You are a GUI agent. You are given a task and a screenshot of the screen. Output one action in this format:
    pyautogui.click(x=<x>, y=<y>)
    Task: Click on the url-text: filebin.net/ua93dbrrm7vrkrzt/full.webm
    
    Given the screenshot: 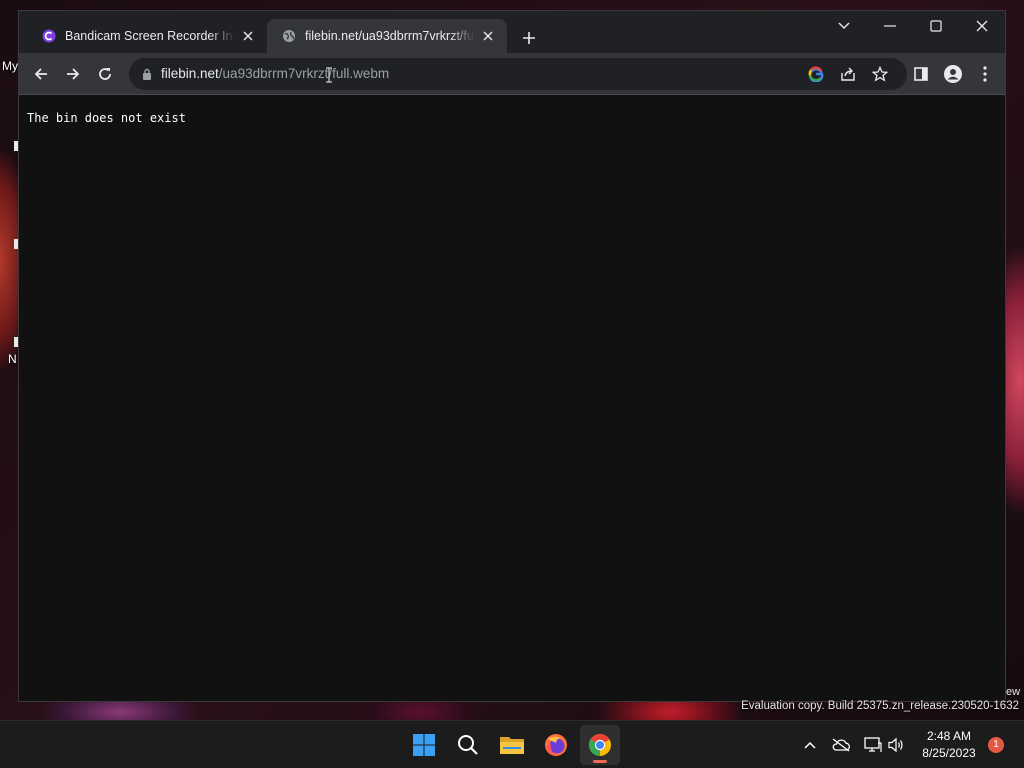 What is the action you would take?
    pyautogui.click(x=275, y=74)
    